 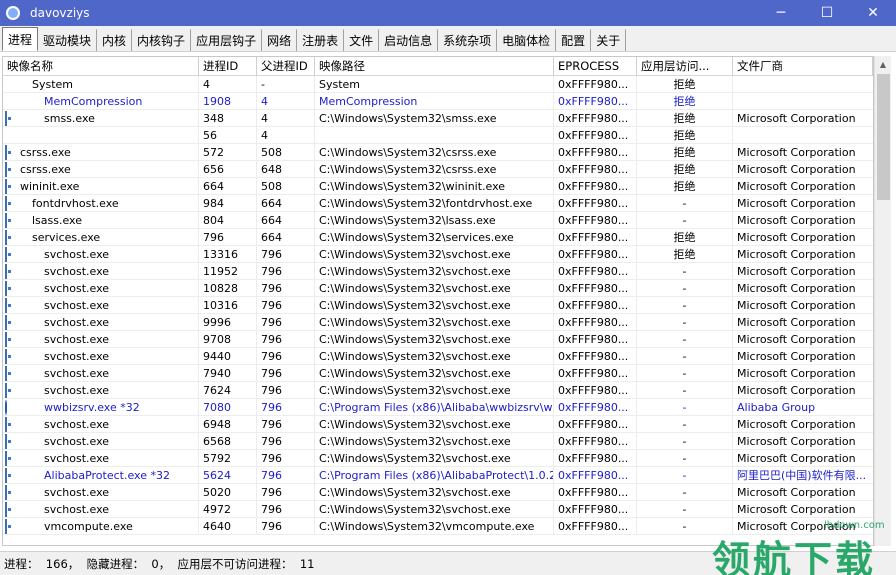 What do you see at coordinates (101, 66) in the screenshot?
I see `column-header-0: 映像名称` at bounding box center [101, 66].